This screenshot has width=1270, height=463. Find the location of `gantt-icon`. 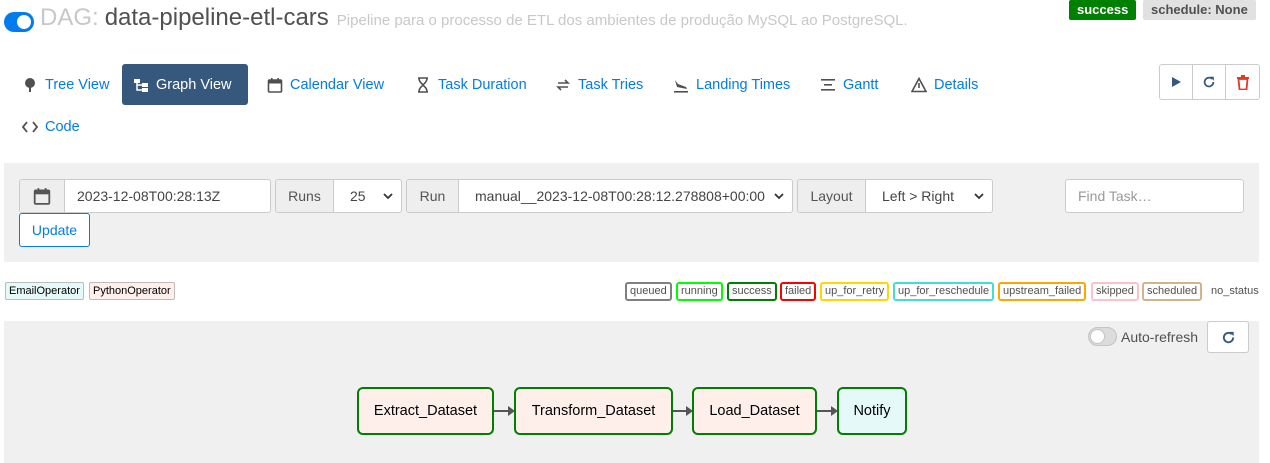

gantt-icon is located at coordinates (828, 84).